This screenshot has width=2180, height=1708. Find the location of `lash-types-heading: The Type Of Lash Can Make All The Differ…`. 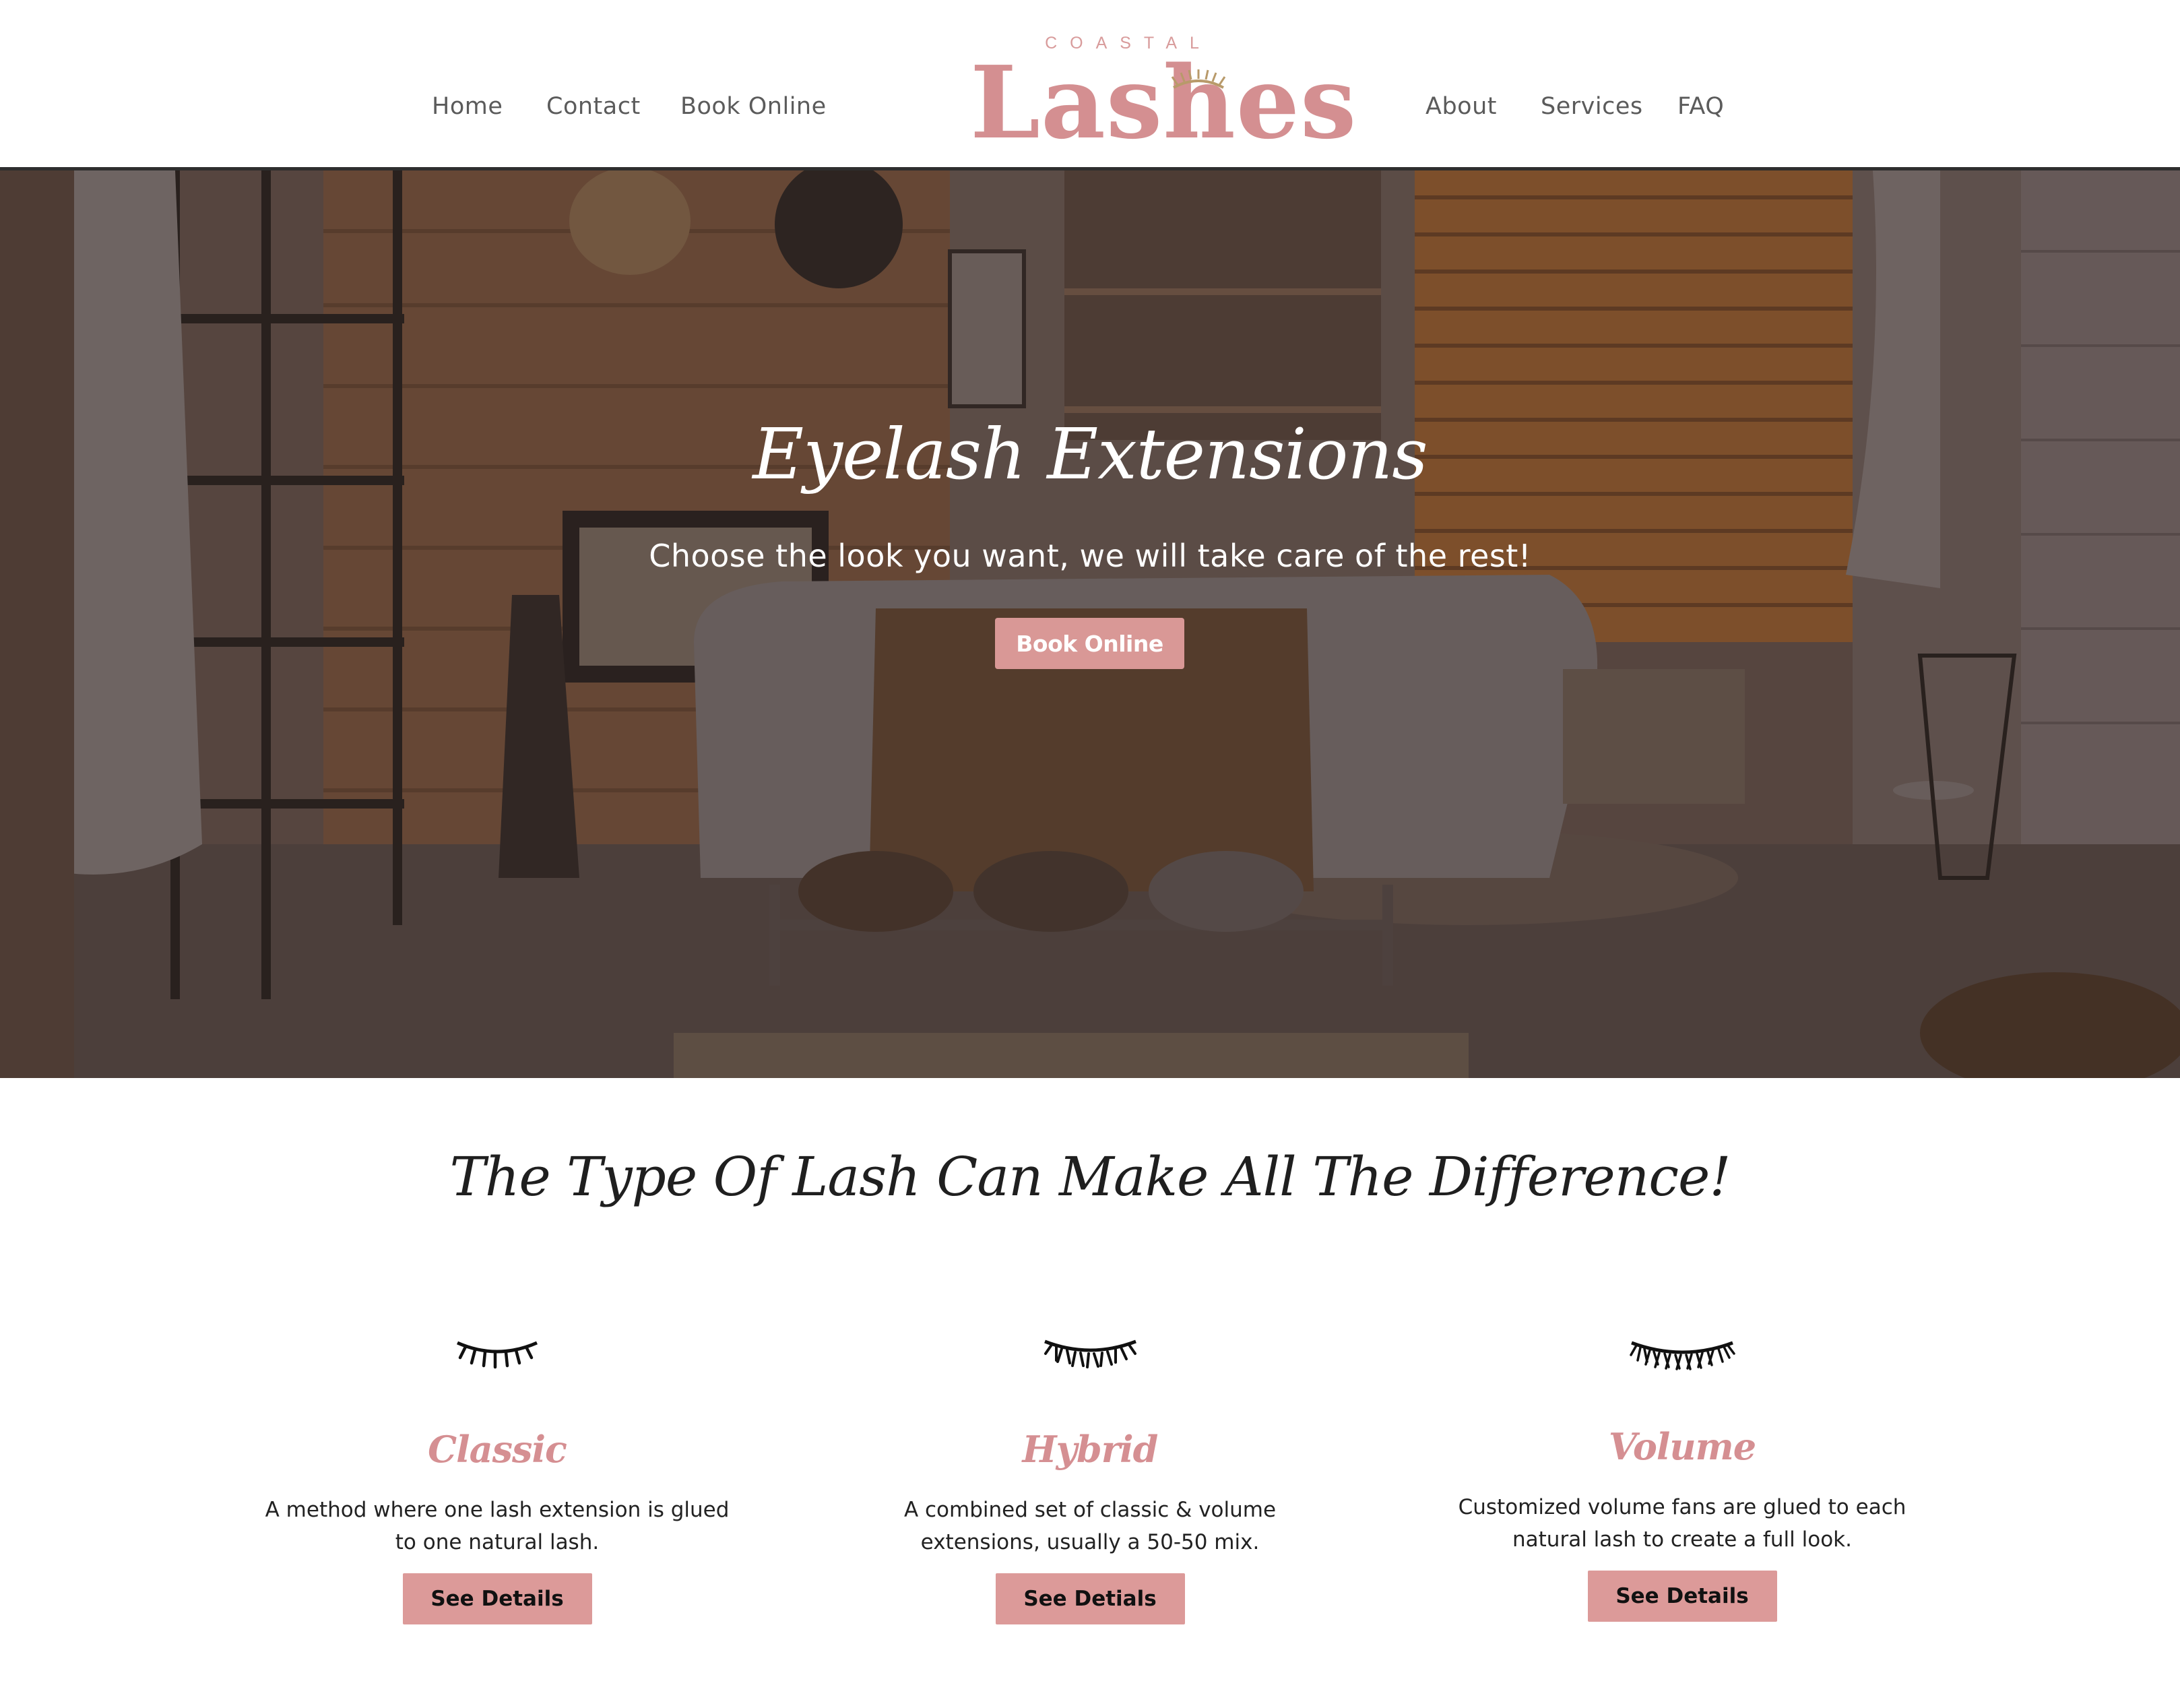

lash-types-heading: The Type Of Lash Can Make All The Differ… is located at coordinates (1090, 1176).